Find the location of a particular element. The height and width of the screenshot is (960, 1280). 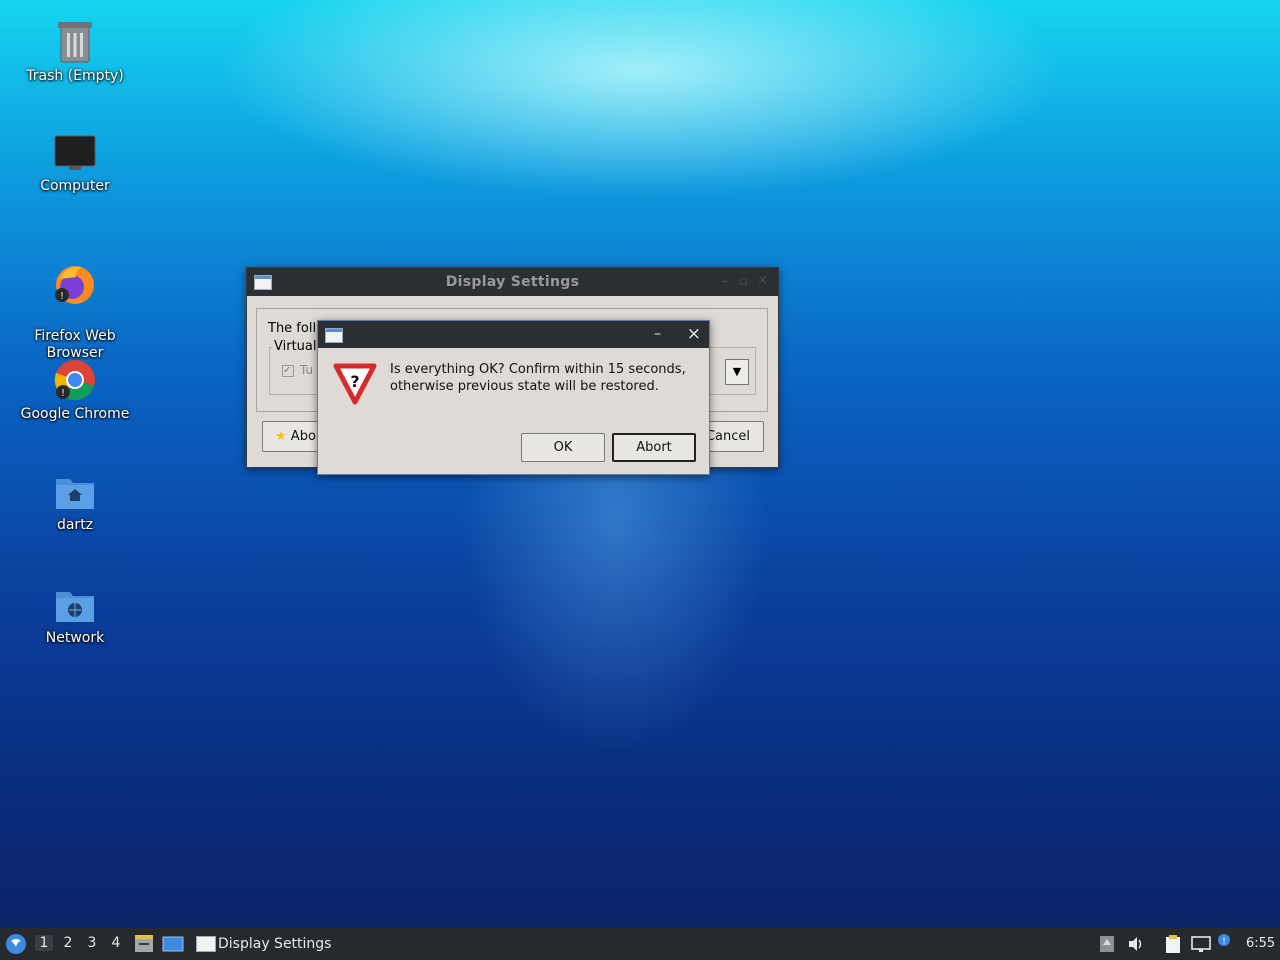

intro-text: The foll is located at coordinates (292, 328).